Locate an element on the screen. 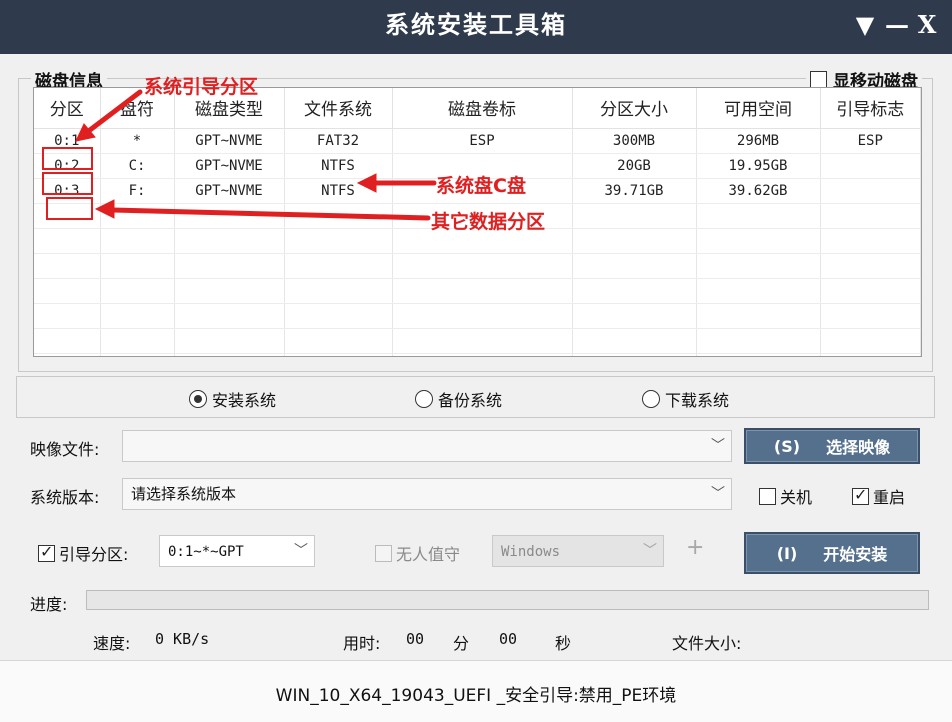 This screenshot has height=722, width=952. boot-partition-combo: 0:1~*~GPT ﹀ is located at coordinates (237, 551).